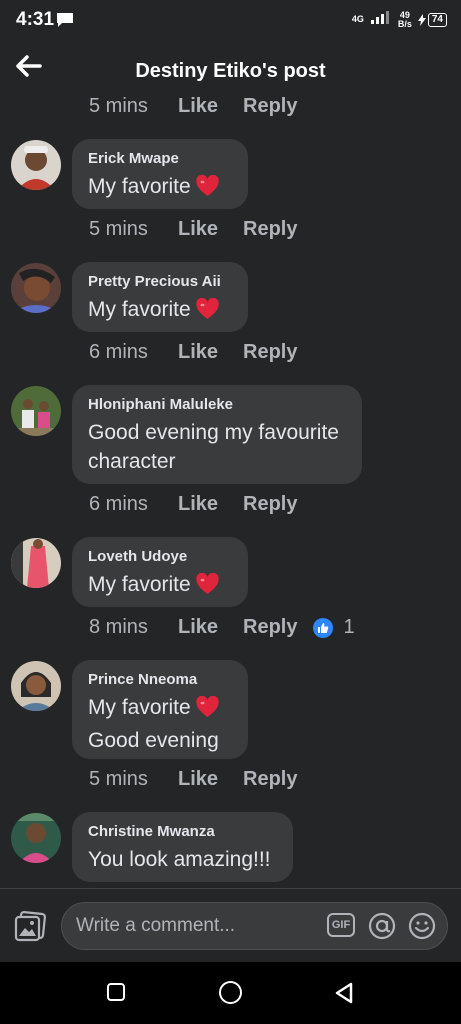 This screenshot has height=1024, width=461. What do you see at coordinates (30, 929) in the screenshot?
I see `photo-icon` at bounding box center [30, 929].